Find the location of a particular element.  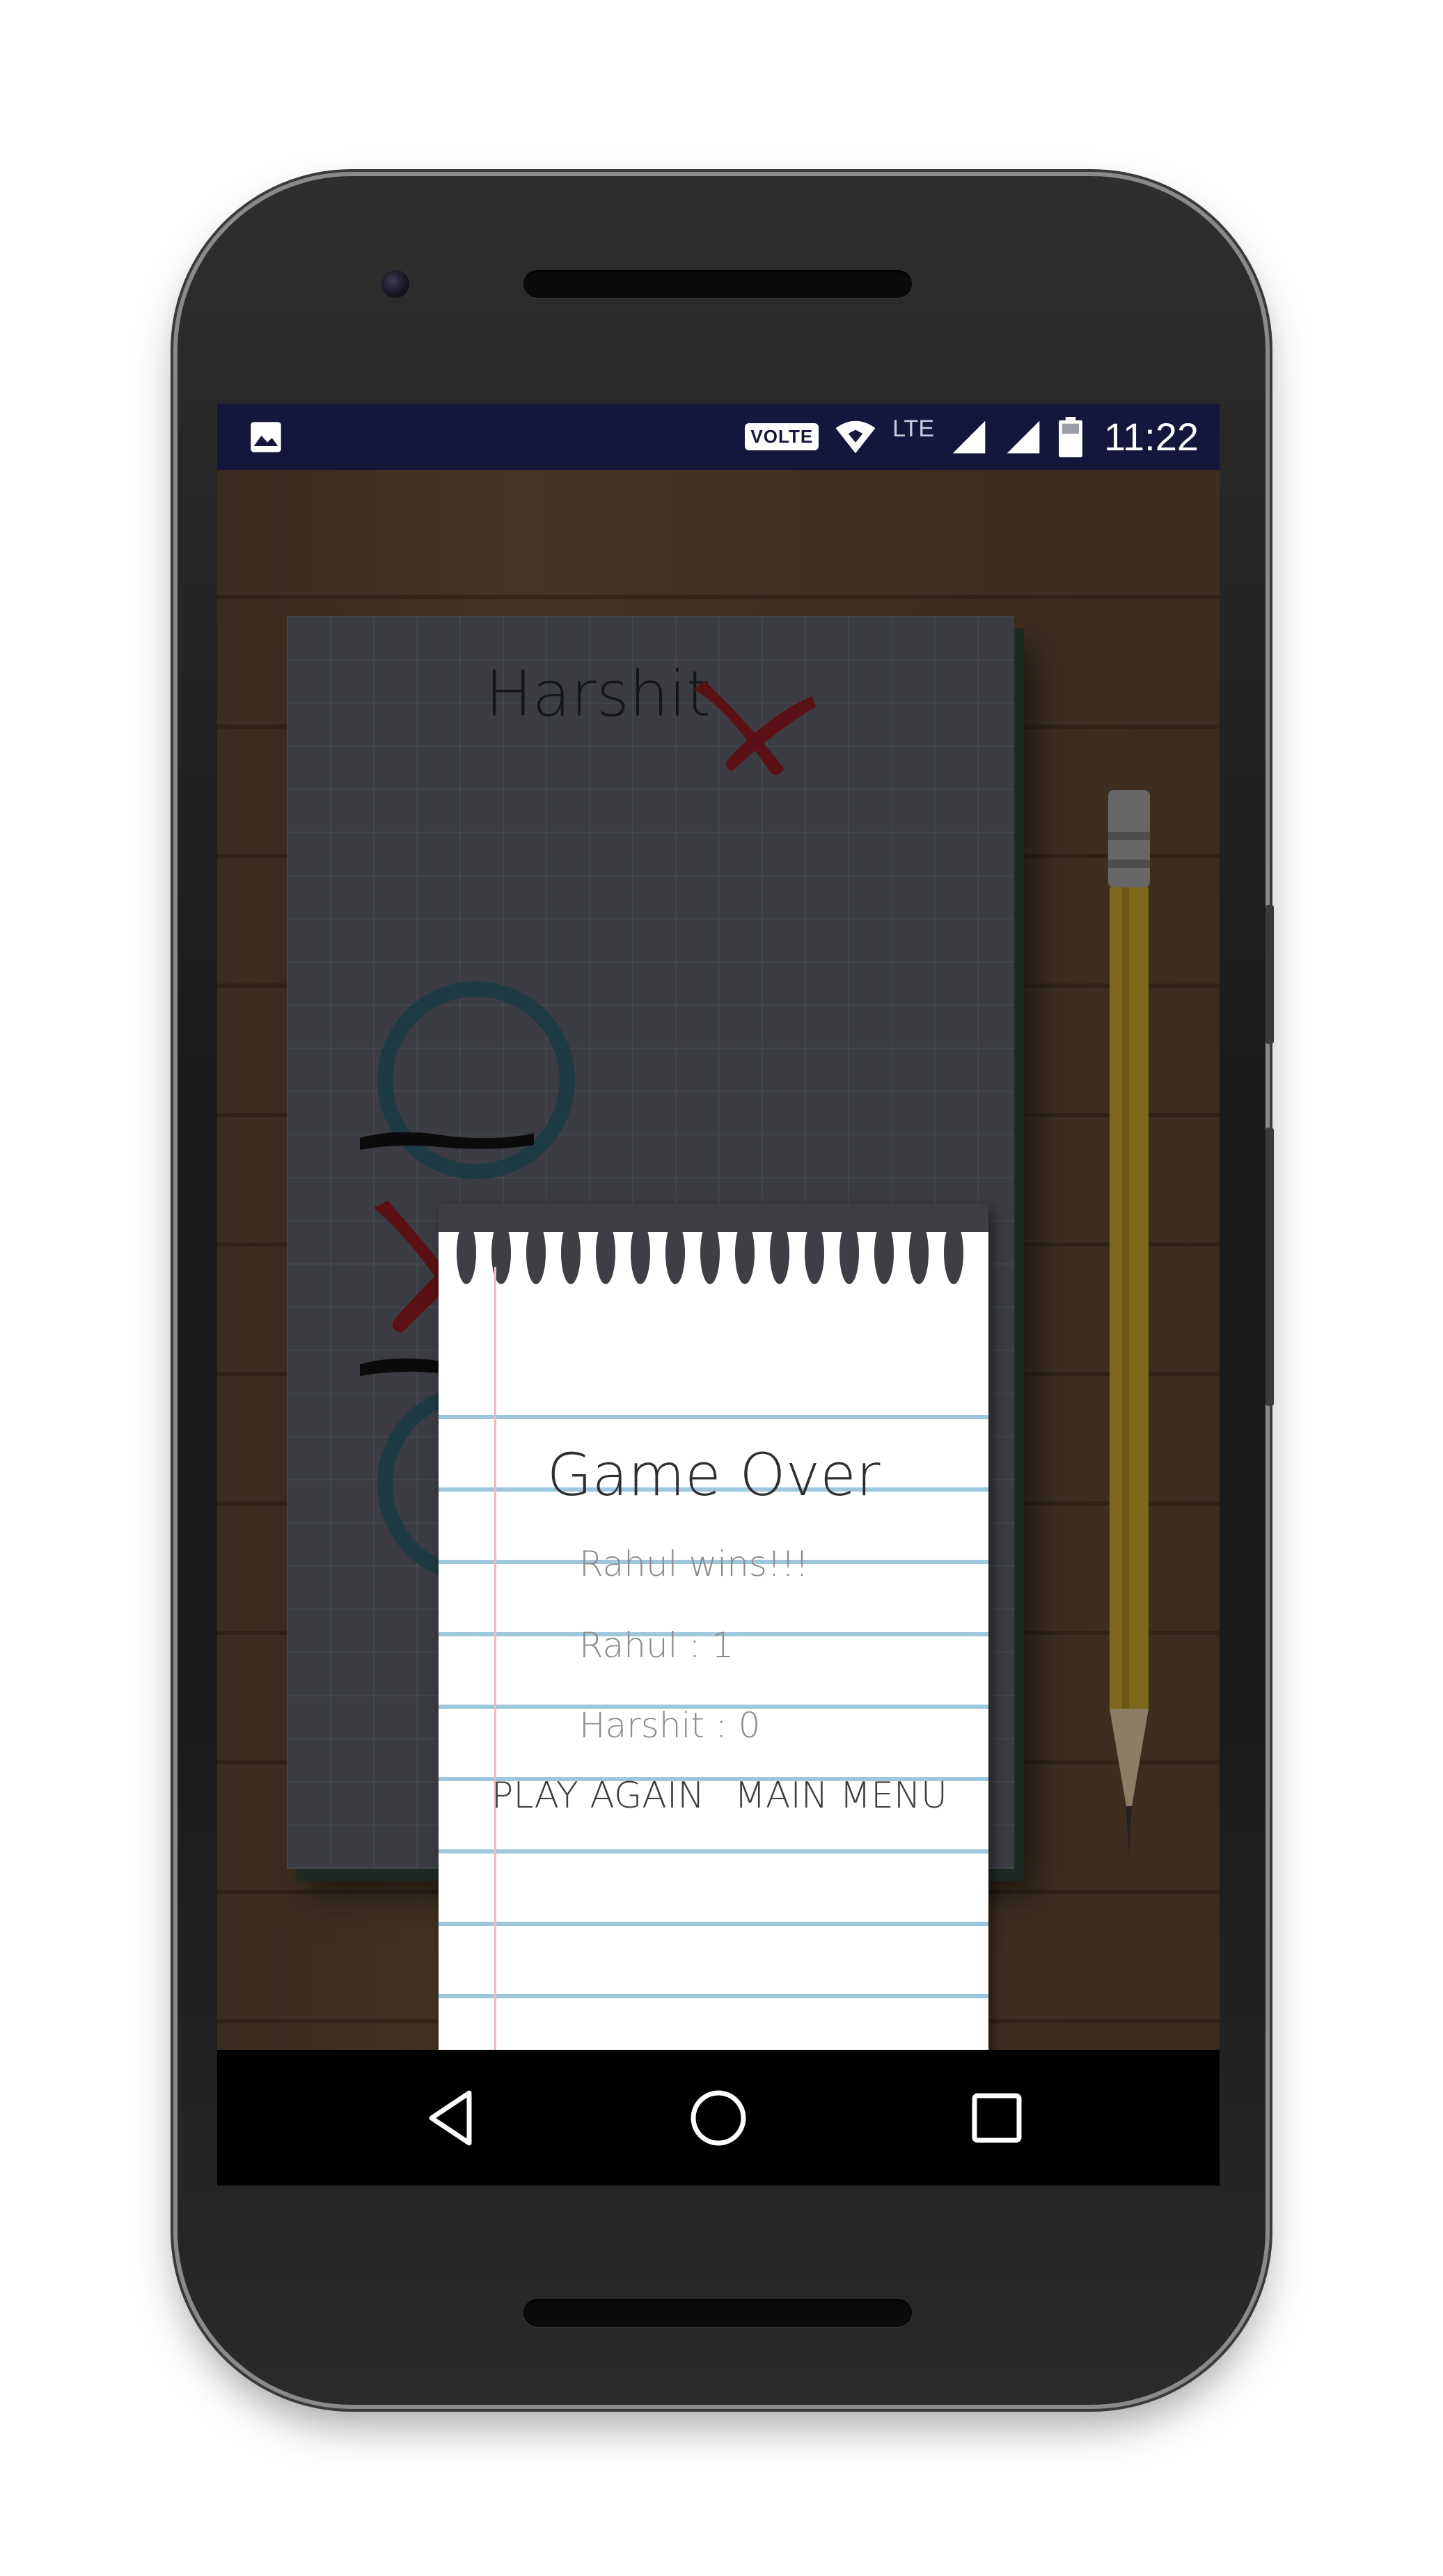

lte-icon: LTE is located at coordinates (913, 429).